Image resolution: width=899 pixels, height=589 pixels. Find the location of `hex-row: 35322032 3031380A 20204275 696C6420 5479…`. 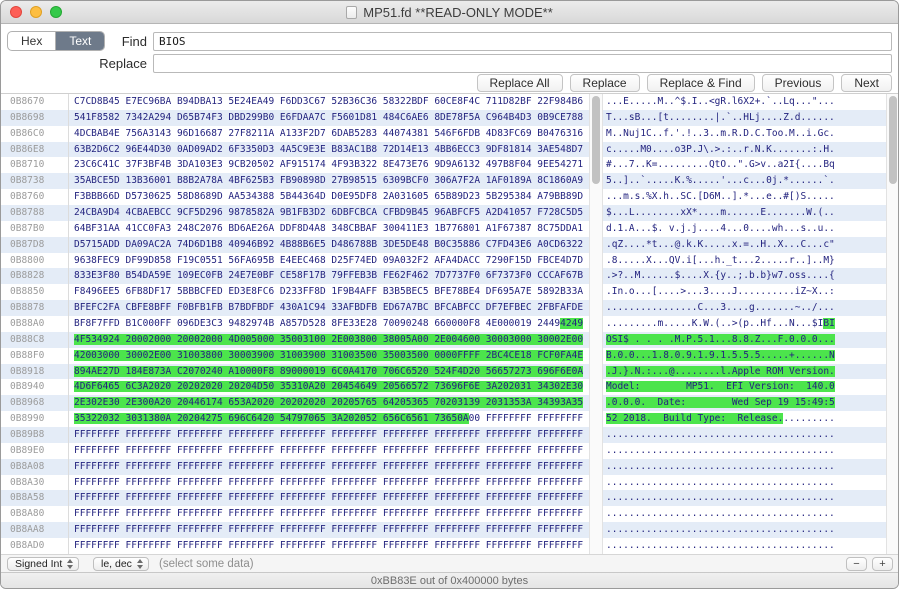

hex-row: 35322032 3031380A 20204275 696C6420 5479… is located at coordinates (329, 419).